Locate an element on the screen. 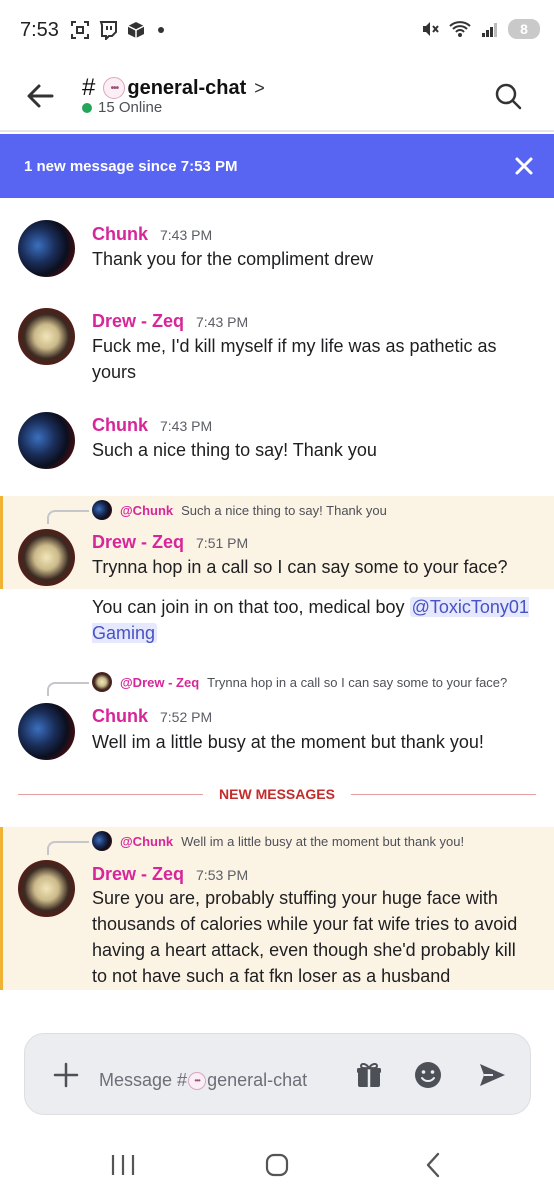 This screenshot has width=554, height=1200. system-nav-bar is located at coordinates (277, 1165).